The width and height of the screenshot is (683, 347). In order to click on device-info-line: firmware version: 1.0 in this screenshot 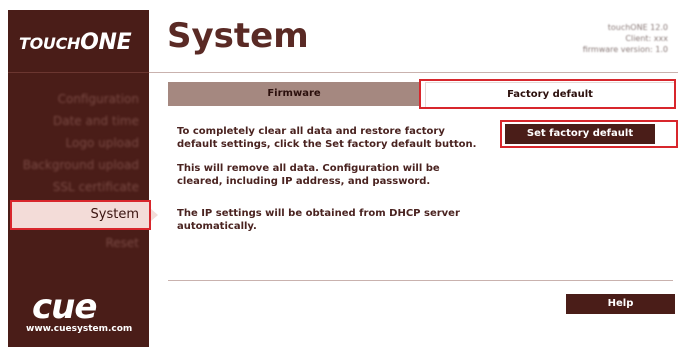, I will do `click(625, 49)`.